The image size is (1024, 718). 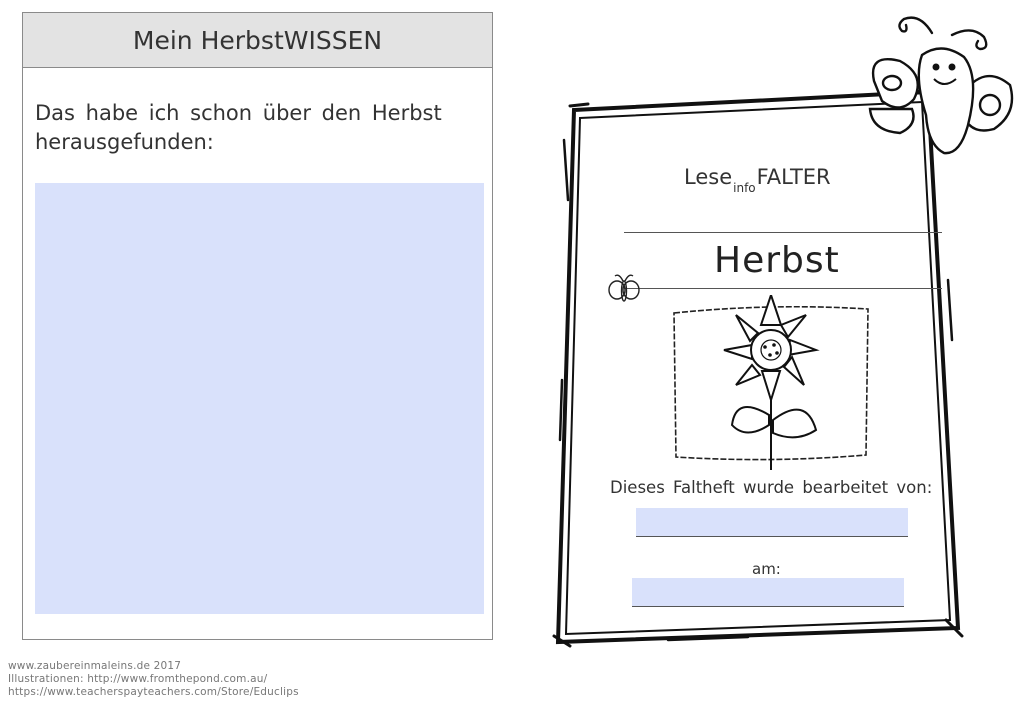 What do you see at coordinates (257, 40) in the screenshot?
I see `panel-title: Mein HerbstWISSEN` at bounding box center [257, 40].